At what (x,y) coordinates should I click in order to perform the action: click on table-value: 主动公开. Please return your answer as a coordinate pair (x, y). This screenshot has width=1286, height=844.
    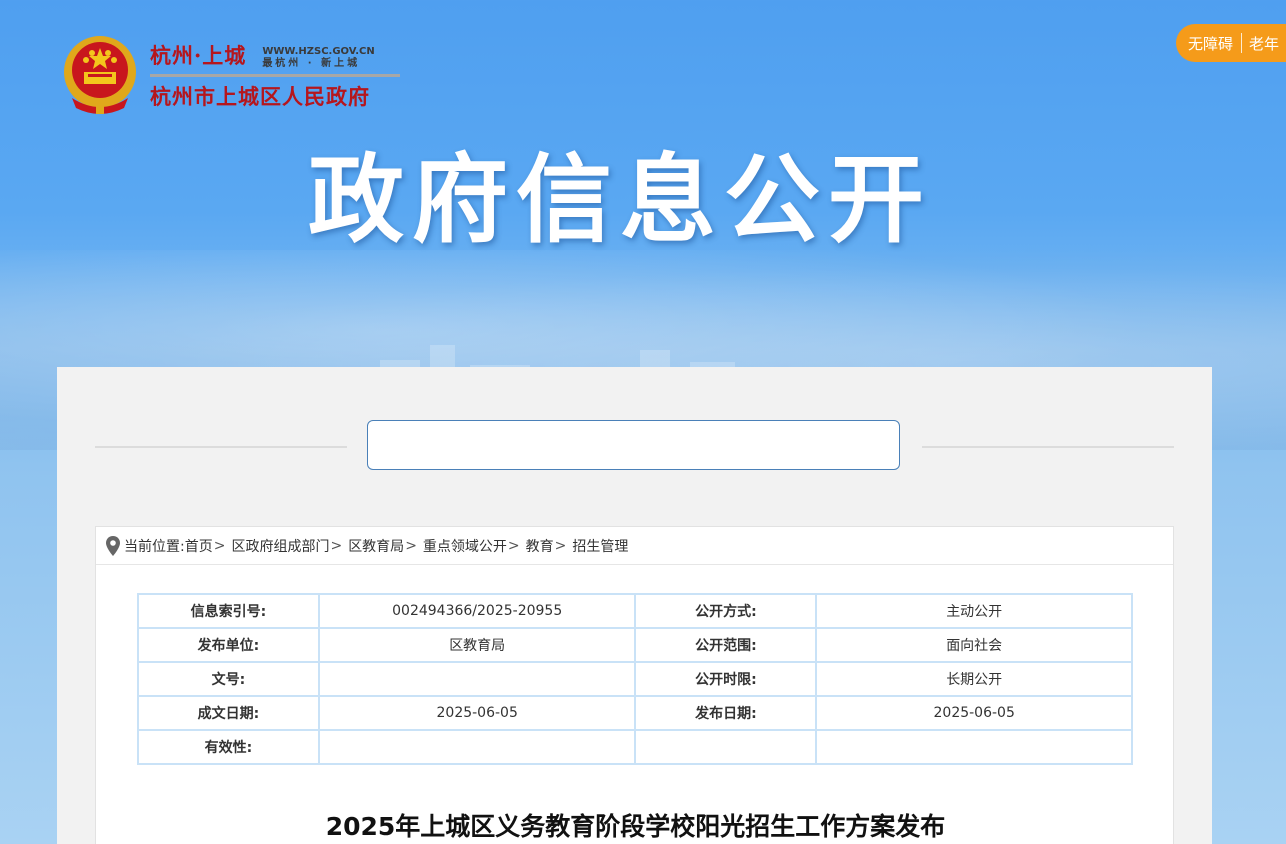
    Looking at the image, I should click on (974, 611).